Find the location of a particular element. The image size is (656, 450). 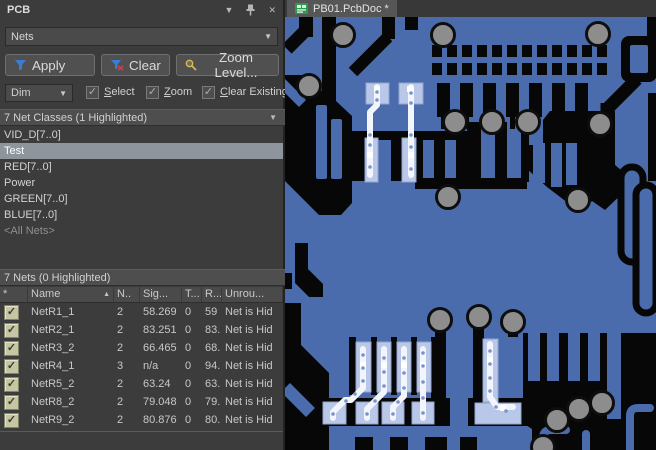

dim-value: Dim is located at coordinates (21, 93).